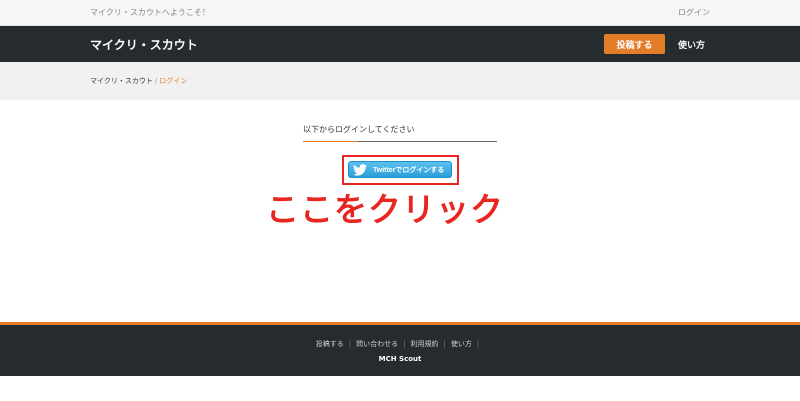 This screenshot has height=401, width=800. Describe the element at coordinates (400, 344) in the screenshot. I see `footer-links: 投稿する | 問い合わせる | 利用規約 | 使い方 |` at that location.